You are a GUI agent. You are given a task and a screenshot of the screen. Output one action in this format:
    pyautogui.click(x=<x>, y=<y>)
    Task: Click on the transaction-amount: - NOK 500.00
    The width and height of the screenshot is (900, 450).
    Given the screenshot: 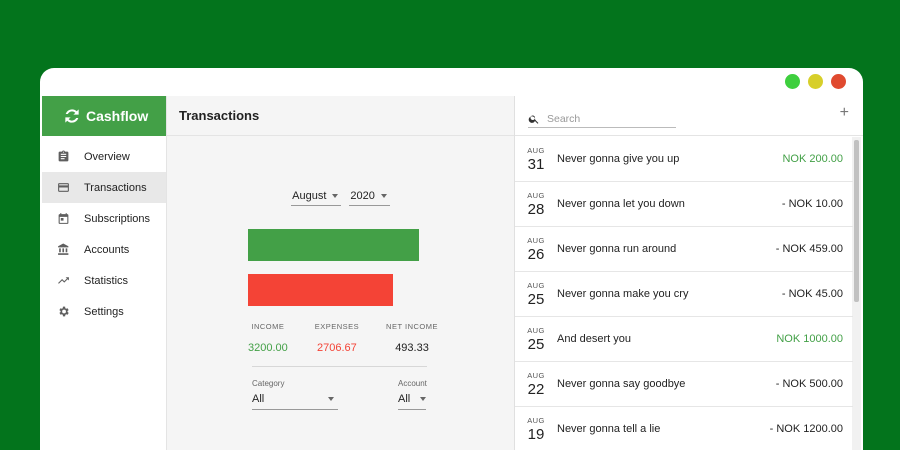 What is the action you would take?
    pyautogui.click(x=809, y=384)
    